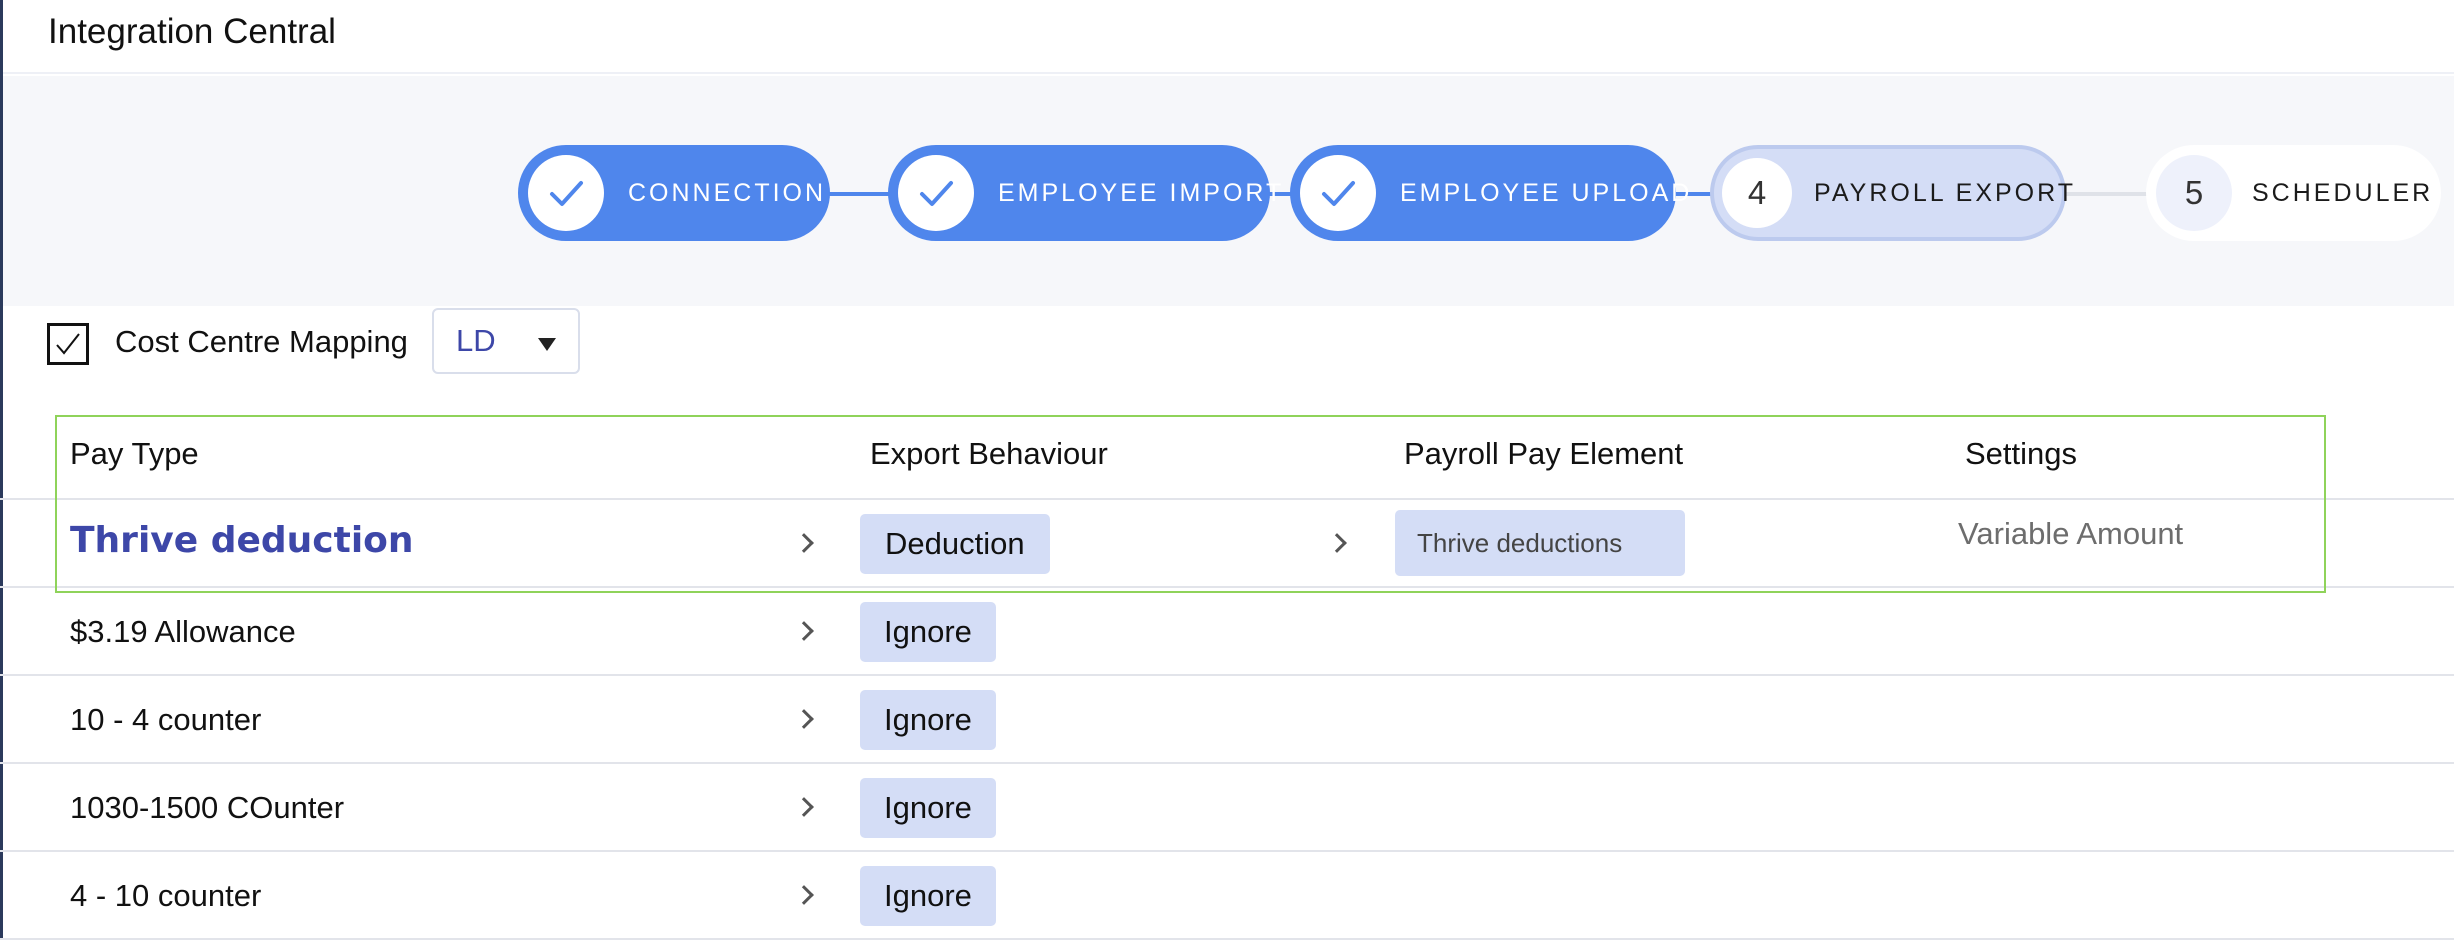  I want to click on step-number: 4, so click(1757, 192).